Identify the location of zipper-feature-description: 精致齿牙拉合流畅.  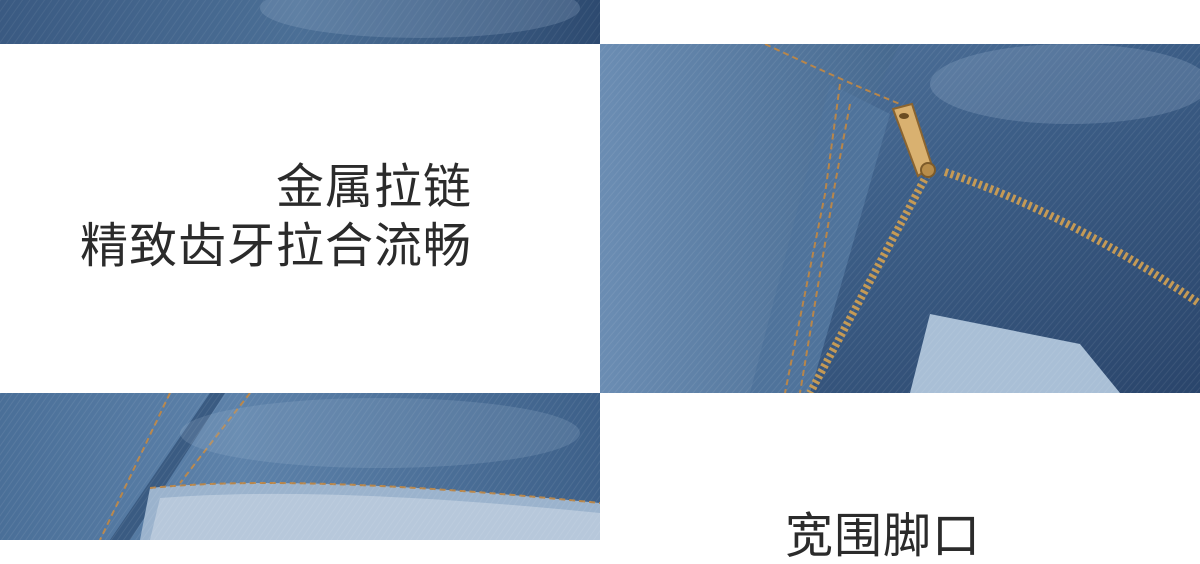
(275, 246).